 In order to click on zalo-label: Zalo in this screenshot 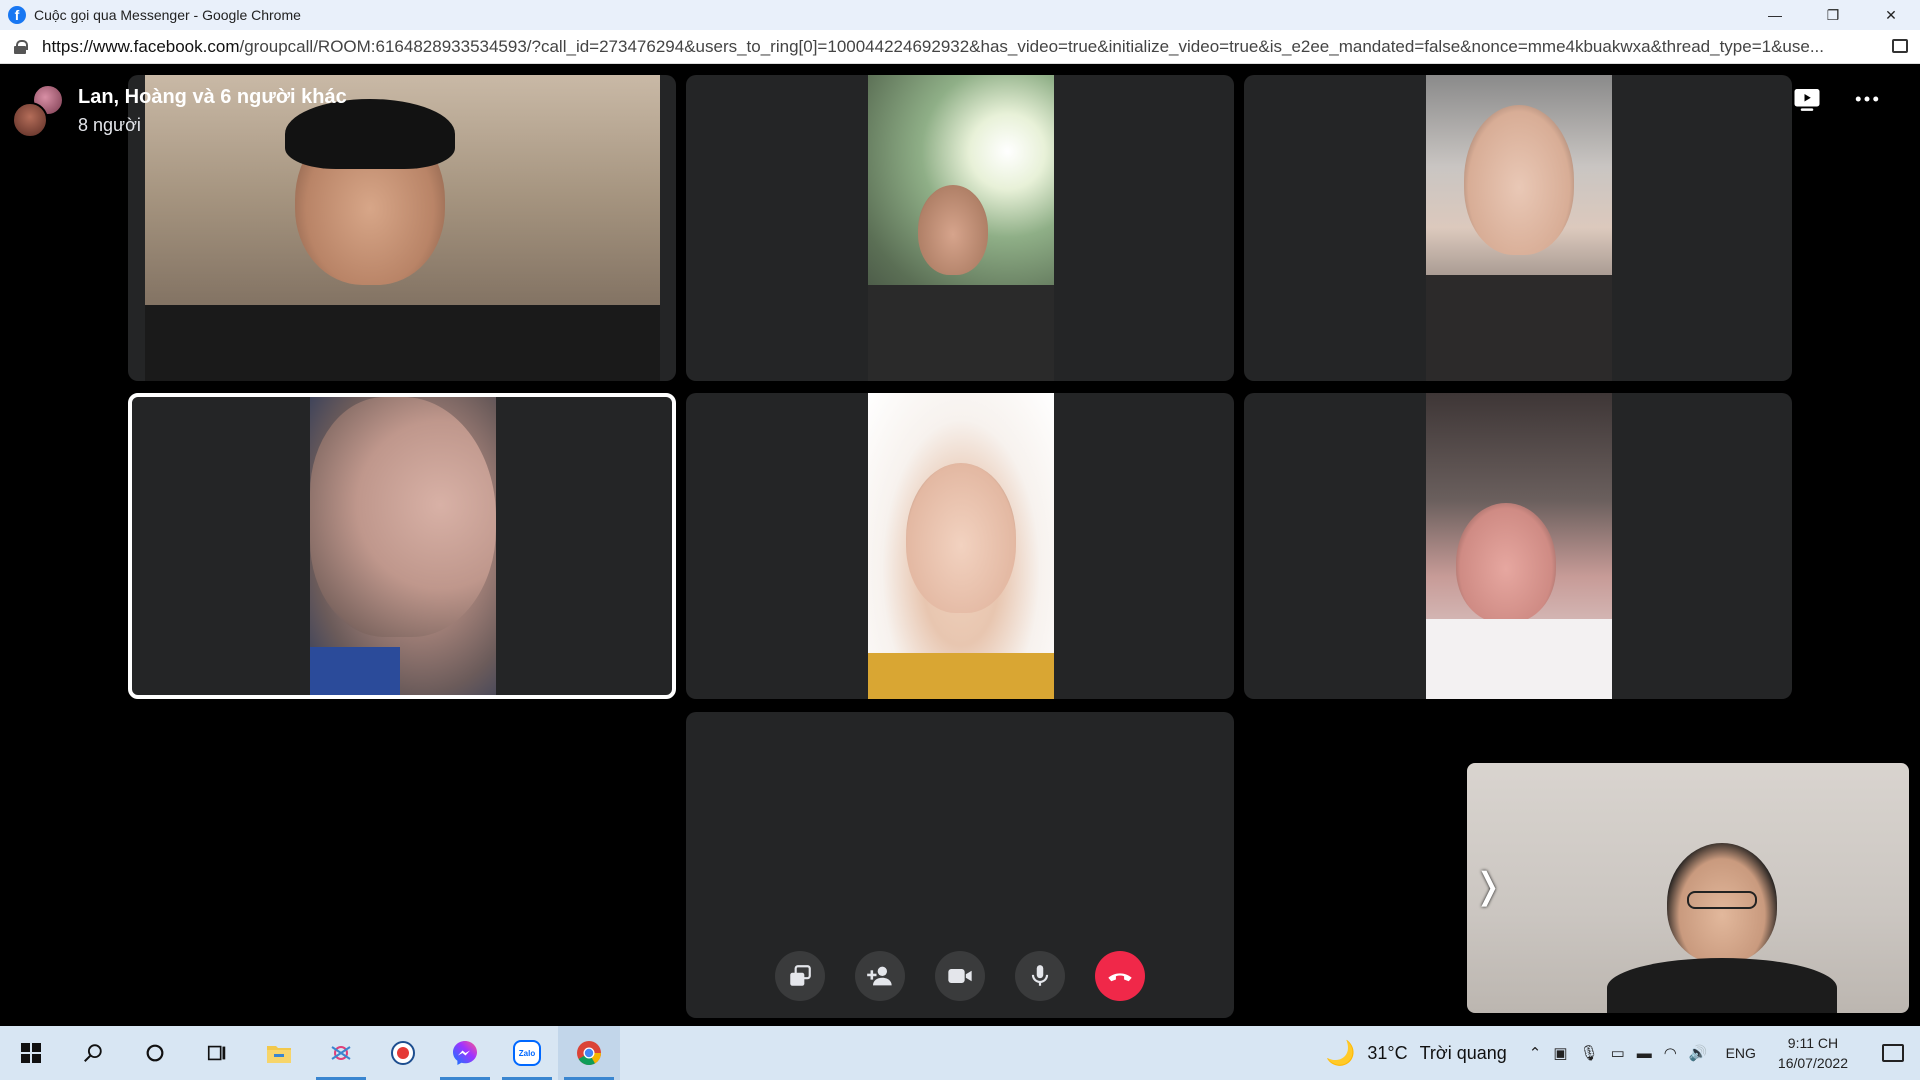, I will do `click(527, 1053)`.